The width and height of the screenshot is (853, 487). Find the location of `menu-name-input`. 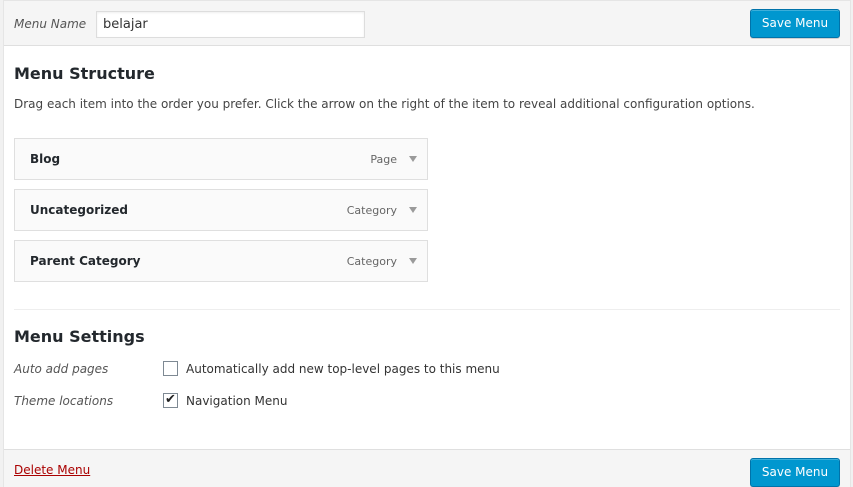

menu-name-input is located at coordinates (230, 24).